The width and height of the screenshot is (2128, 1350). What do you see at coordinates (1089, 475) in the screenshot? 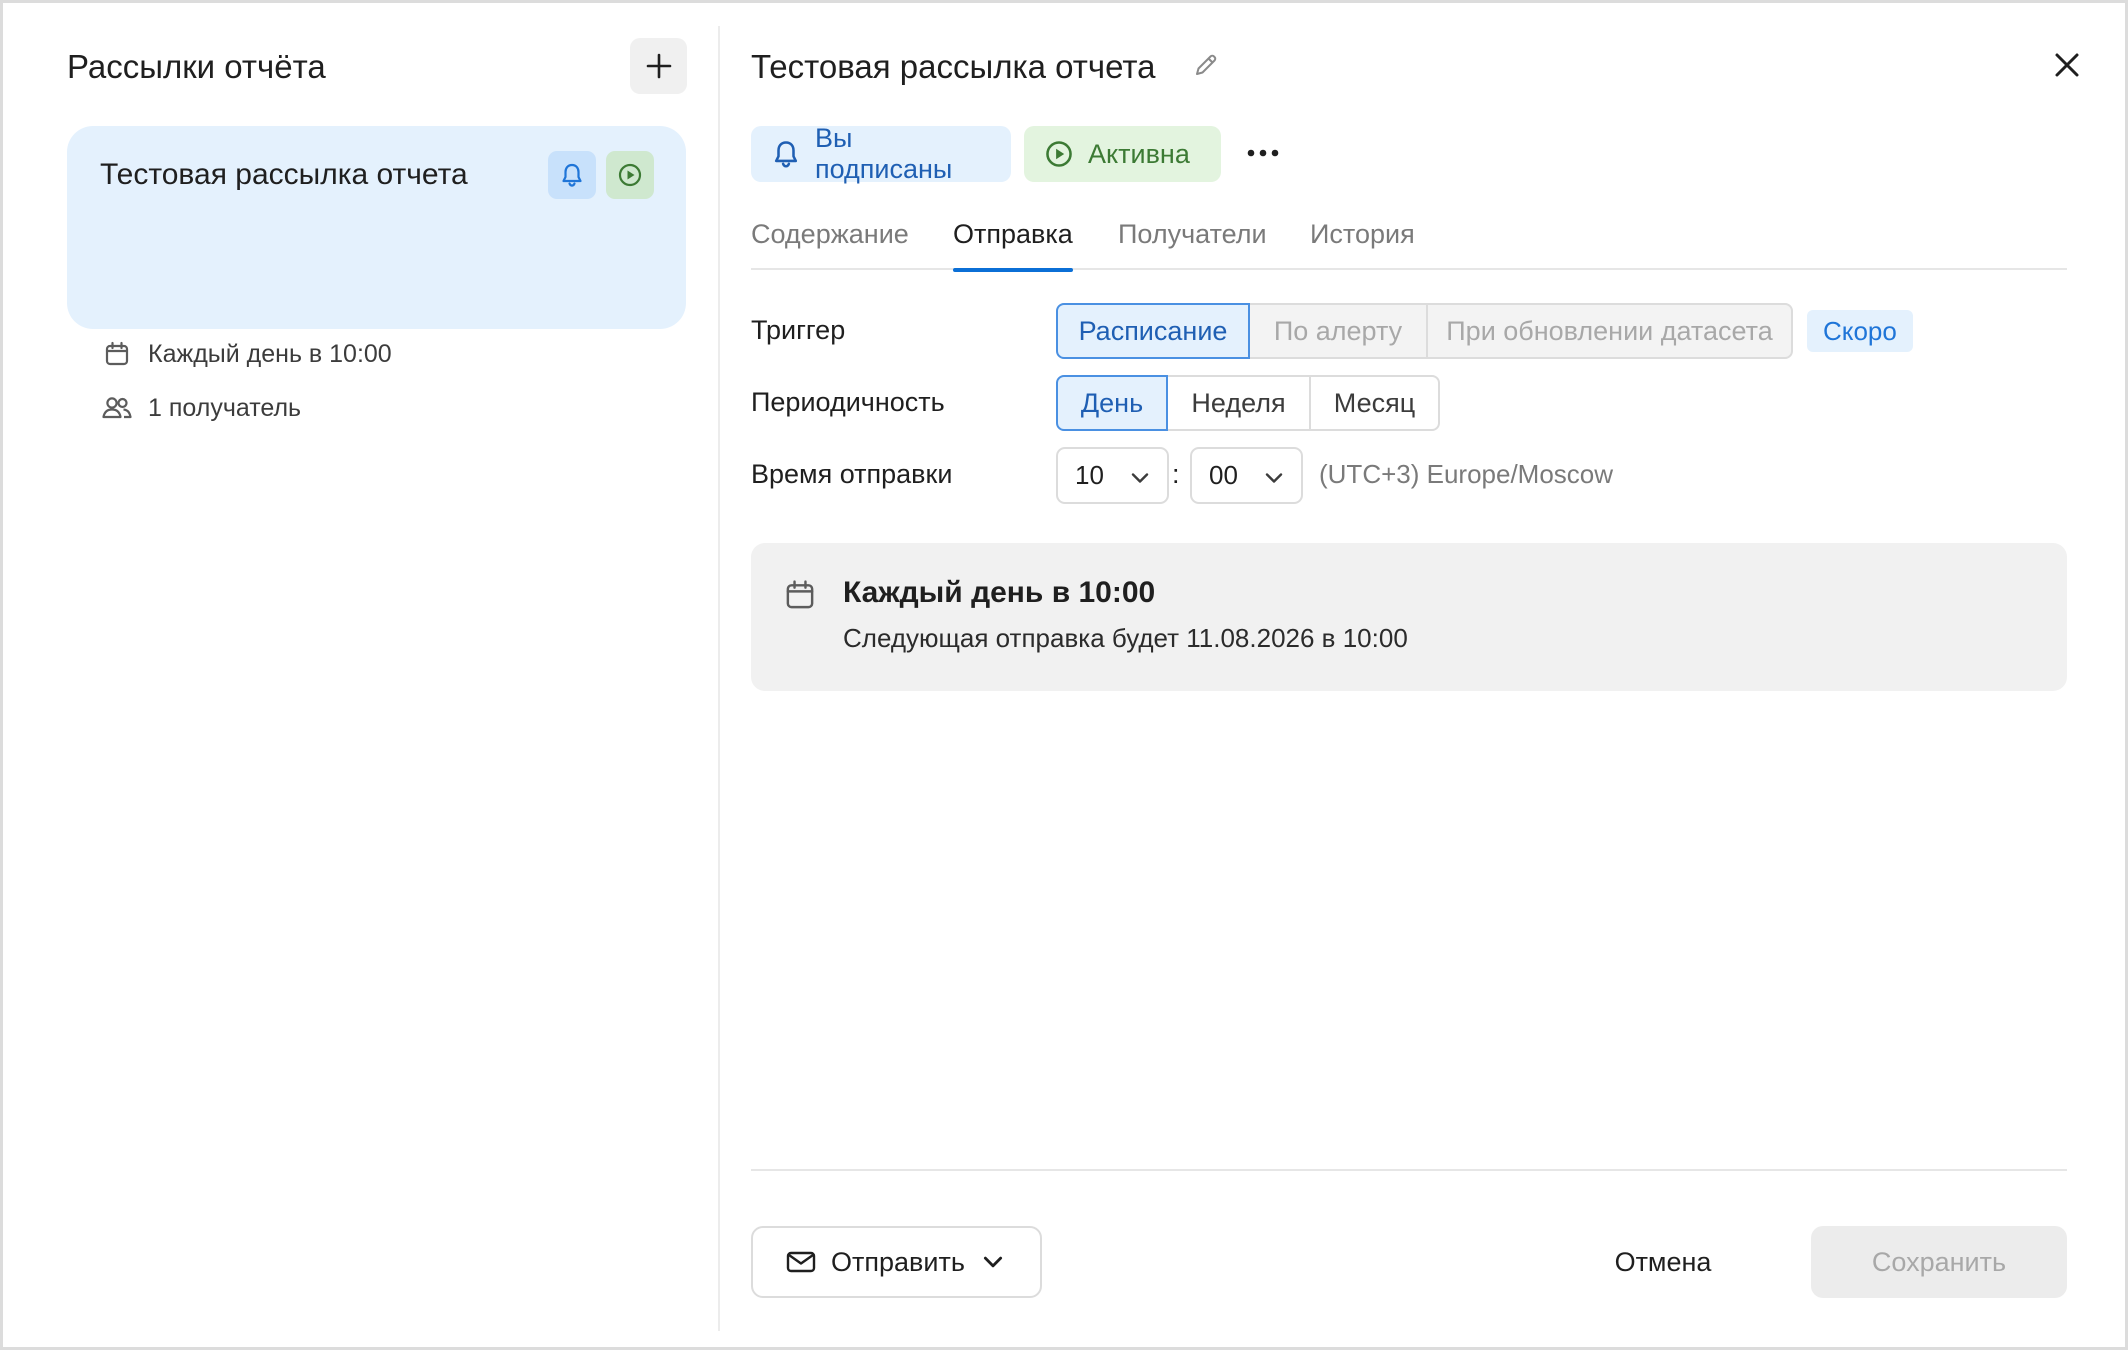
I see `hour-value: 10` at bounding box center [1089, 475].